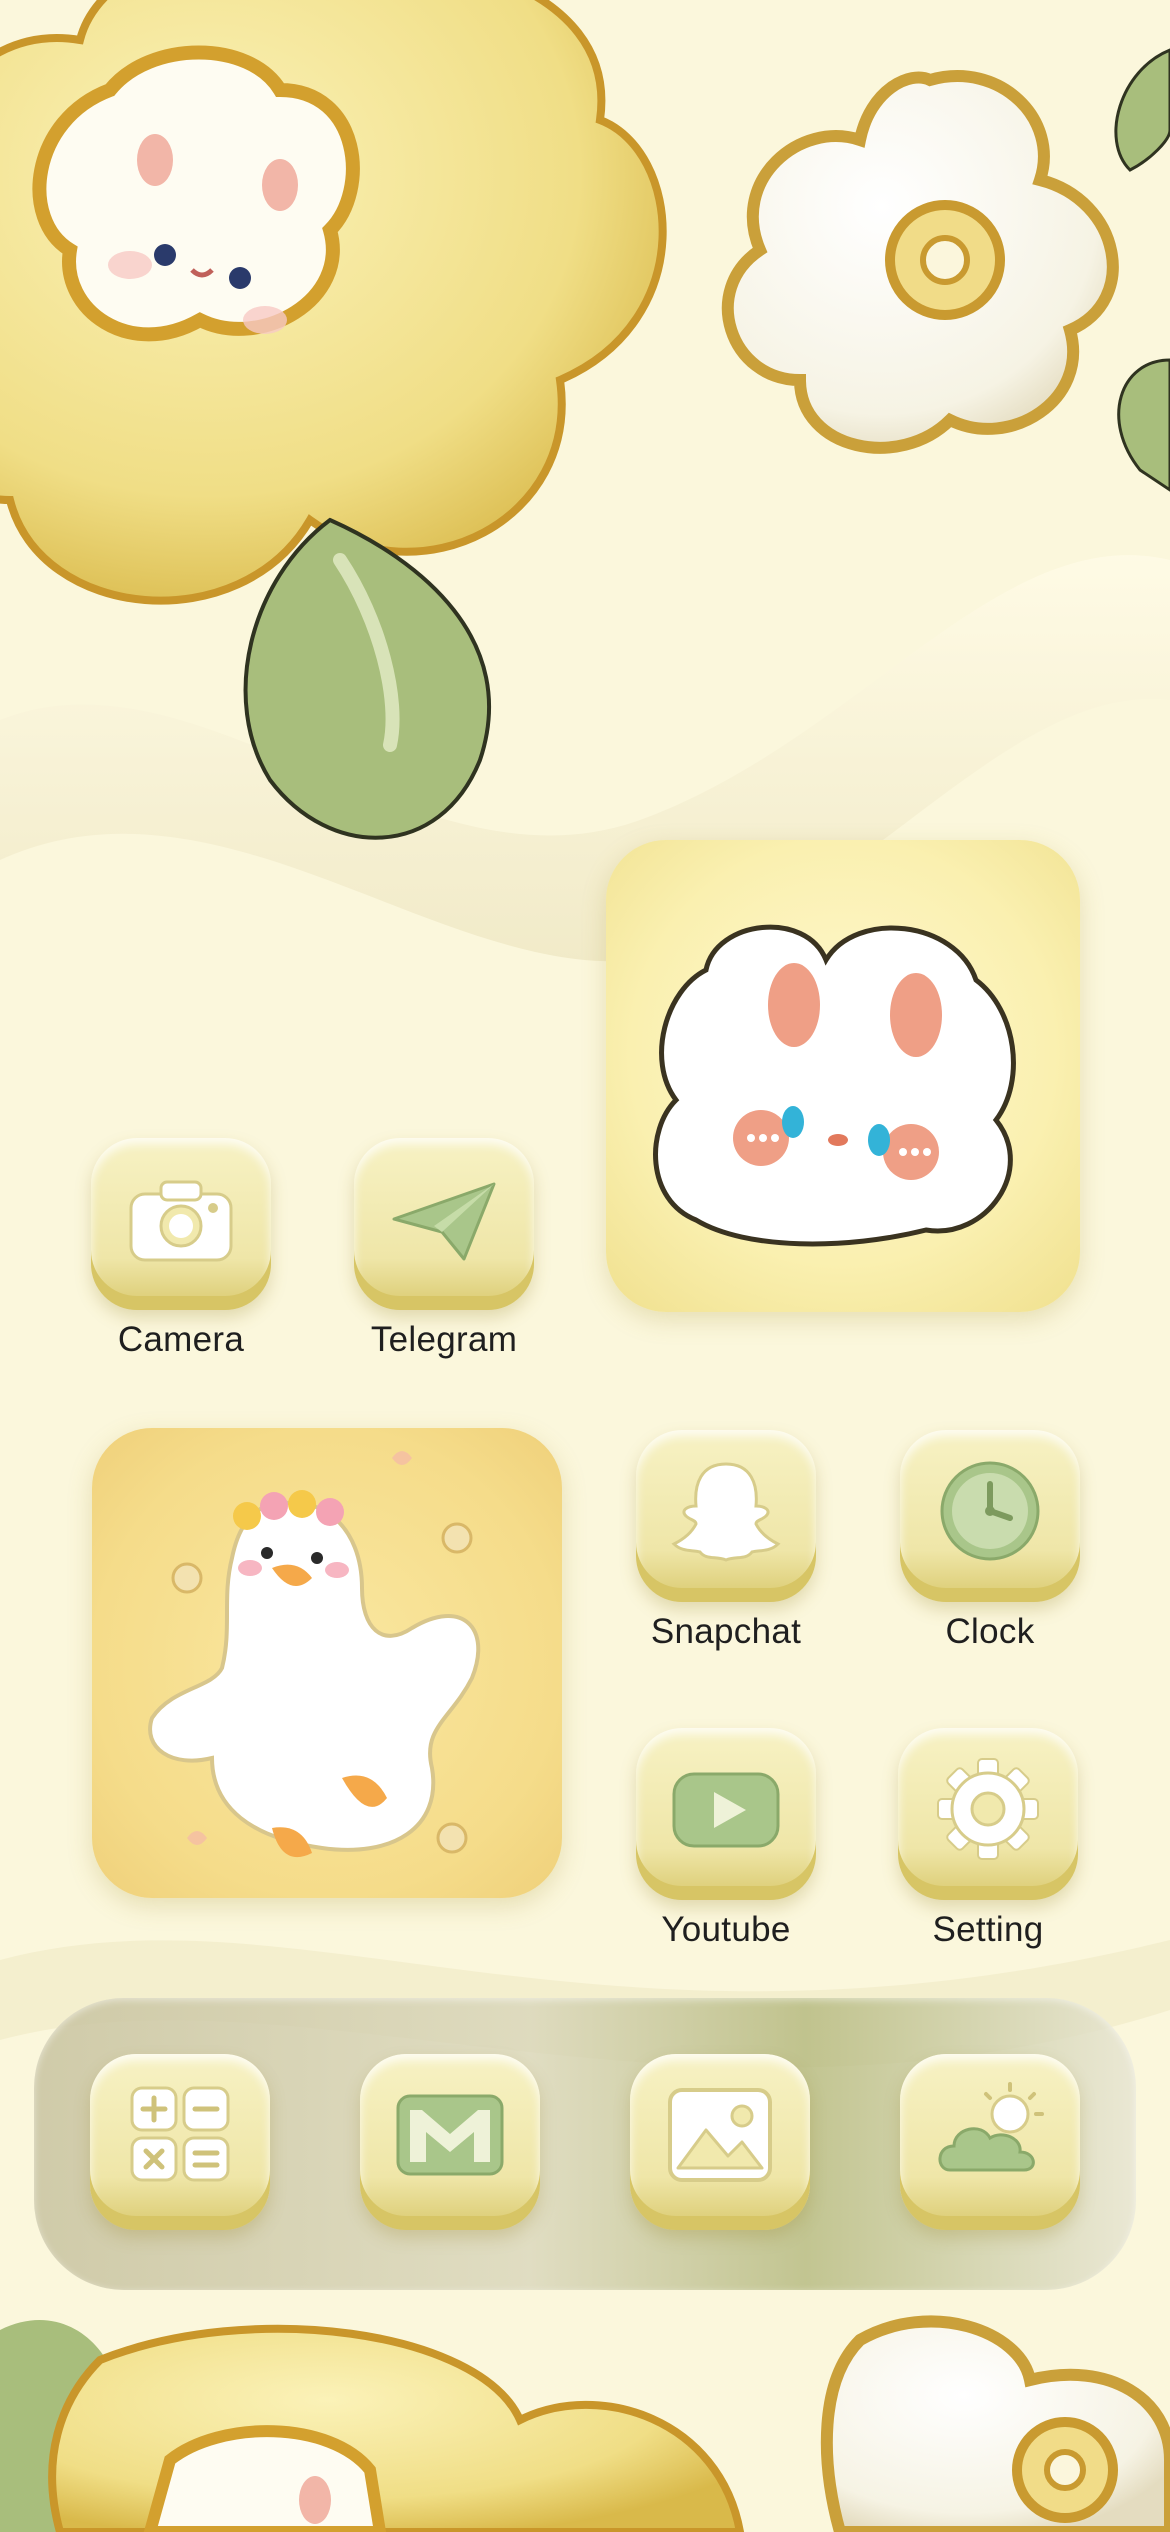  I want to click on telegram-app-icon, so click(444, 1224).